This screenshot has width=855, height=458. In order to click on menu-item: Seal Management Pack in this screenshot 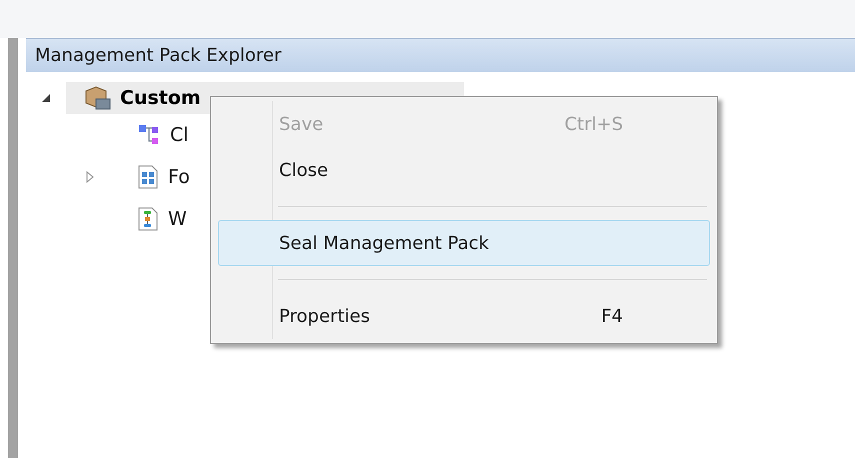, I will do `click(464, 243)`.